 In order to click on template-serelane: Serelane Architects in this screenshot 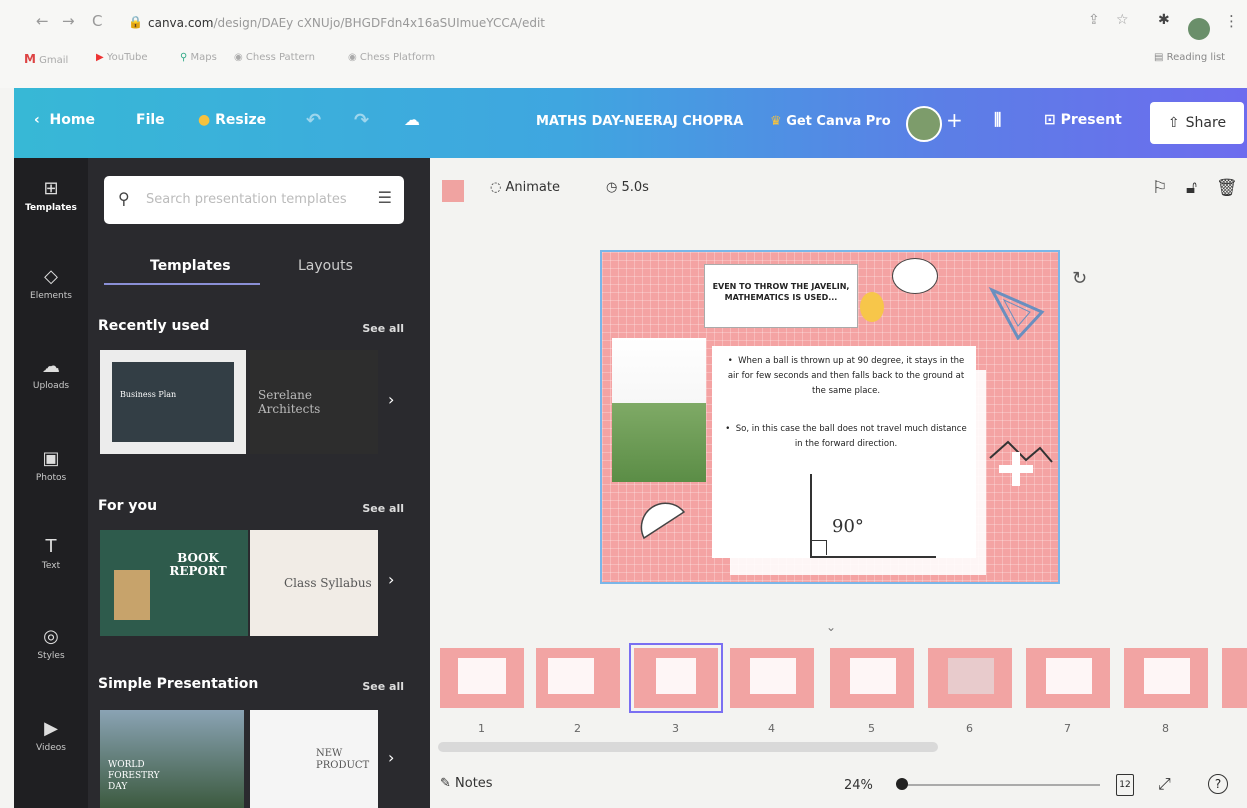, I will do `click(314, 402)`.